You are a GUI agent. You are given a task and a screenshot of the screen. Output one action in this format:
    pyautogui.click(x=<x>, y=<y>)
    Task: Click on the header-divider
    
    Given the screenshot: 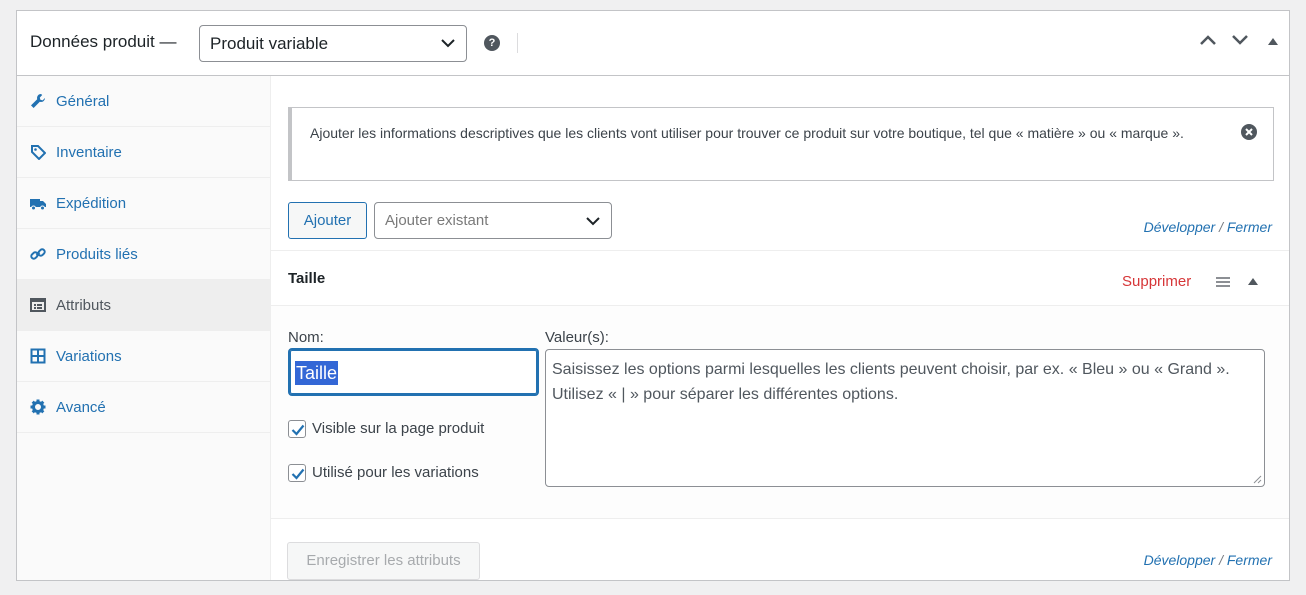 What is the action you would take?
    pyautogui.click(x=517, y=43)
    